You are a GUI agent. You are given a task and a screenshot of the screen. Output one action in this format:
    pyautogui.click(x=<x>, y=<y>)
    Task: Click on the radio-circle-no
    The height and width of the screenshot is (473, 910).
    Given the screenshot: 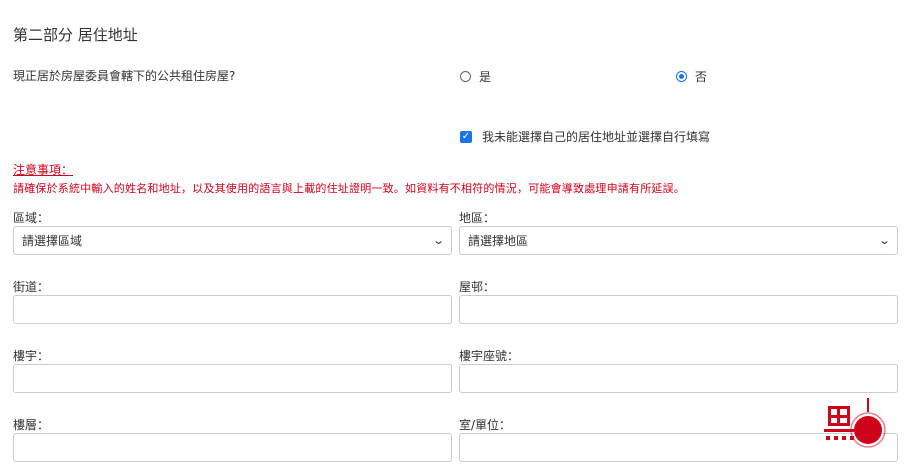 What is the action you would take?
    pyautogui.click(x=681, y=76)
    